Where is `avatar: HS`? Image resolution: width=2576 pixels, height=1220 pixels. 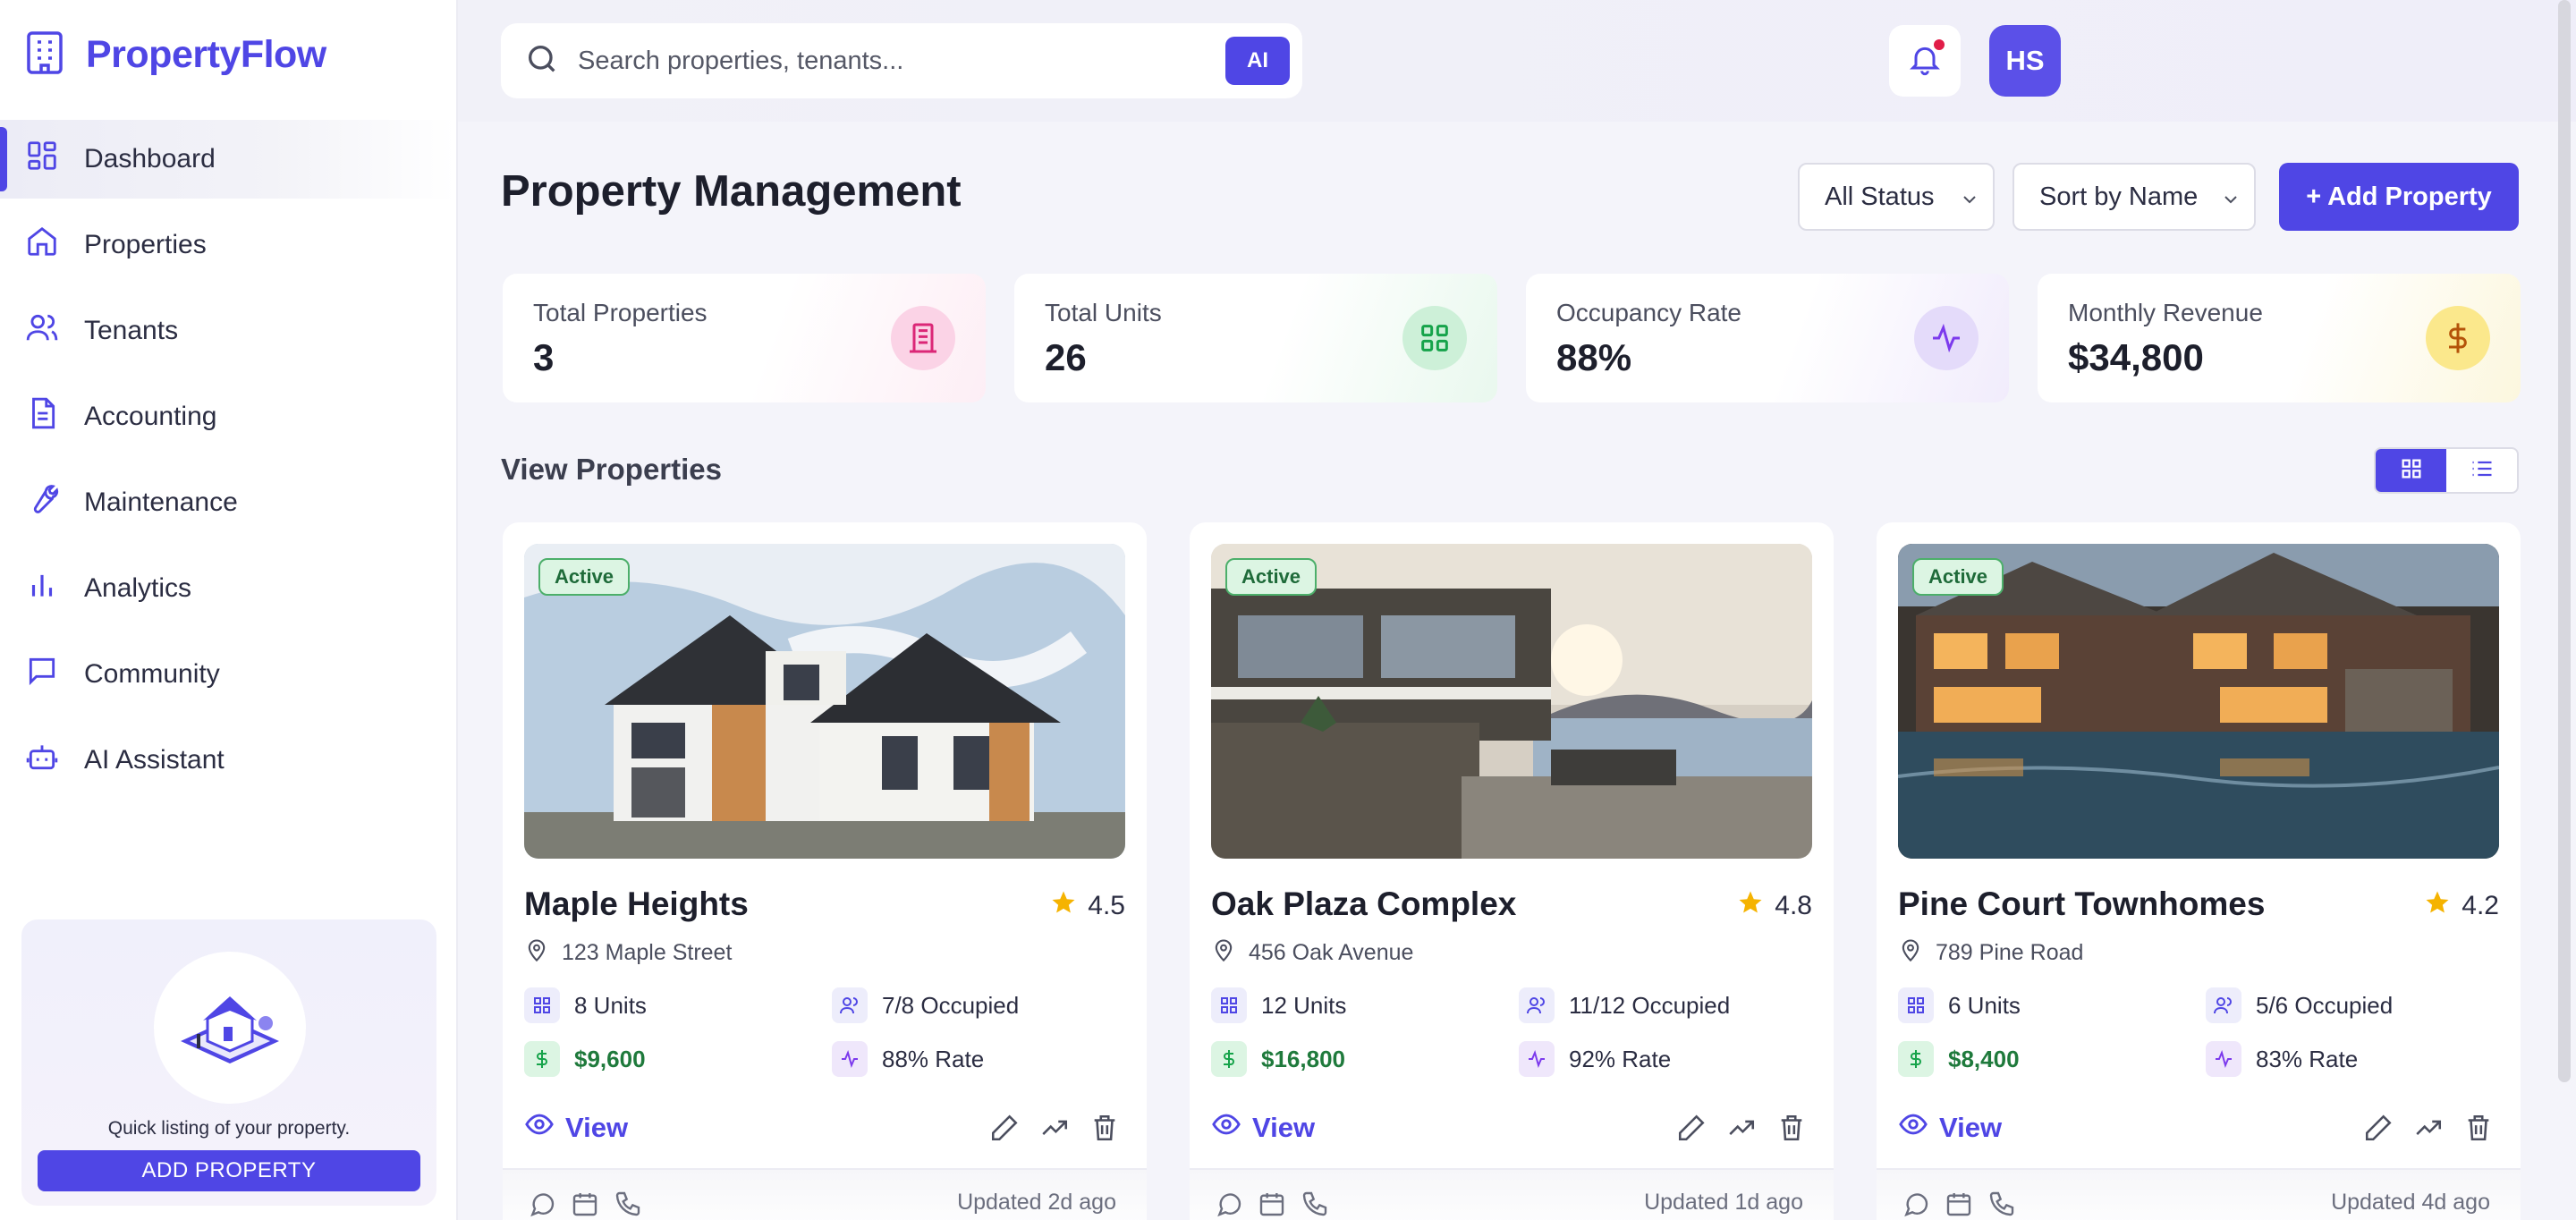
avatar: HS is located at coordinates (2025, 61).